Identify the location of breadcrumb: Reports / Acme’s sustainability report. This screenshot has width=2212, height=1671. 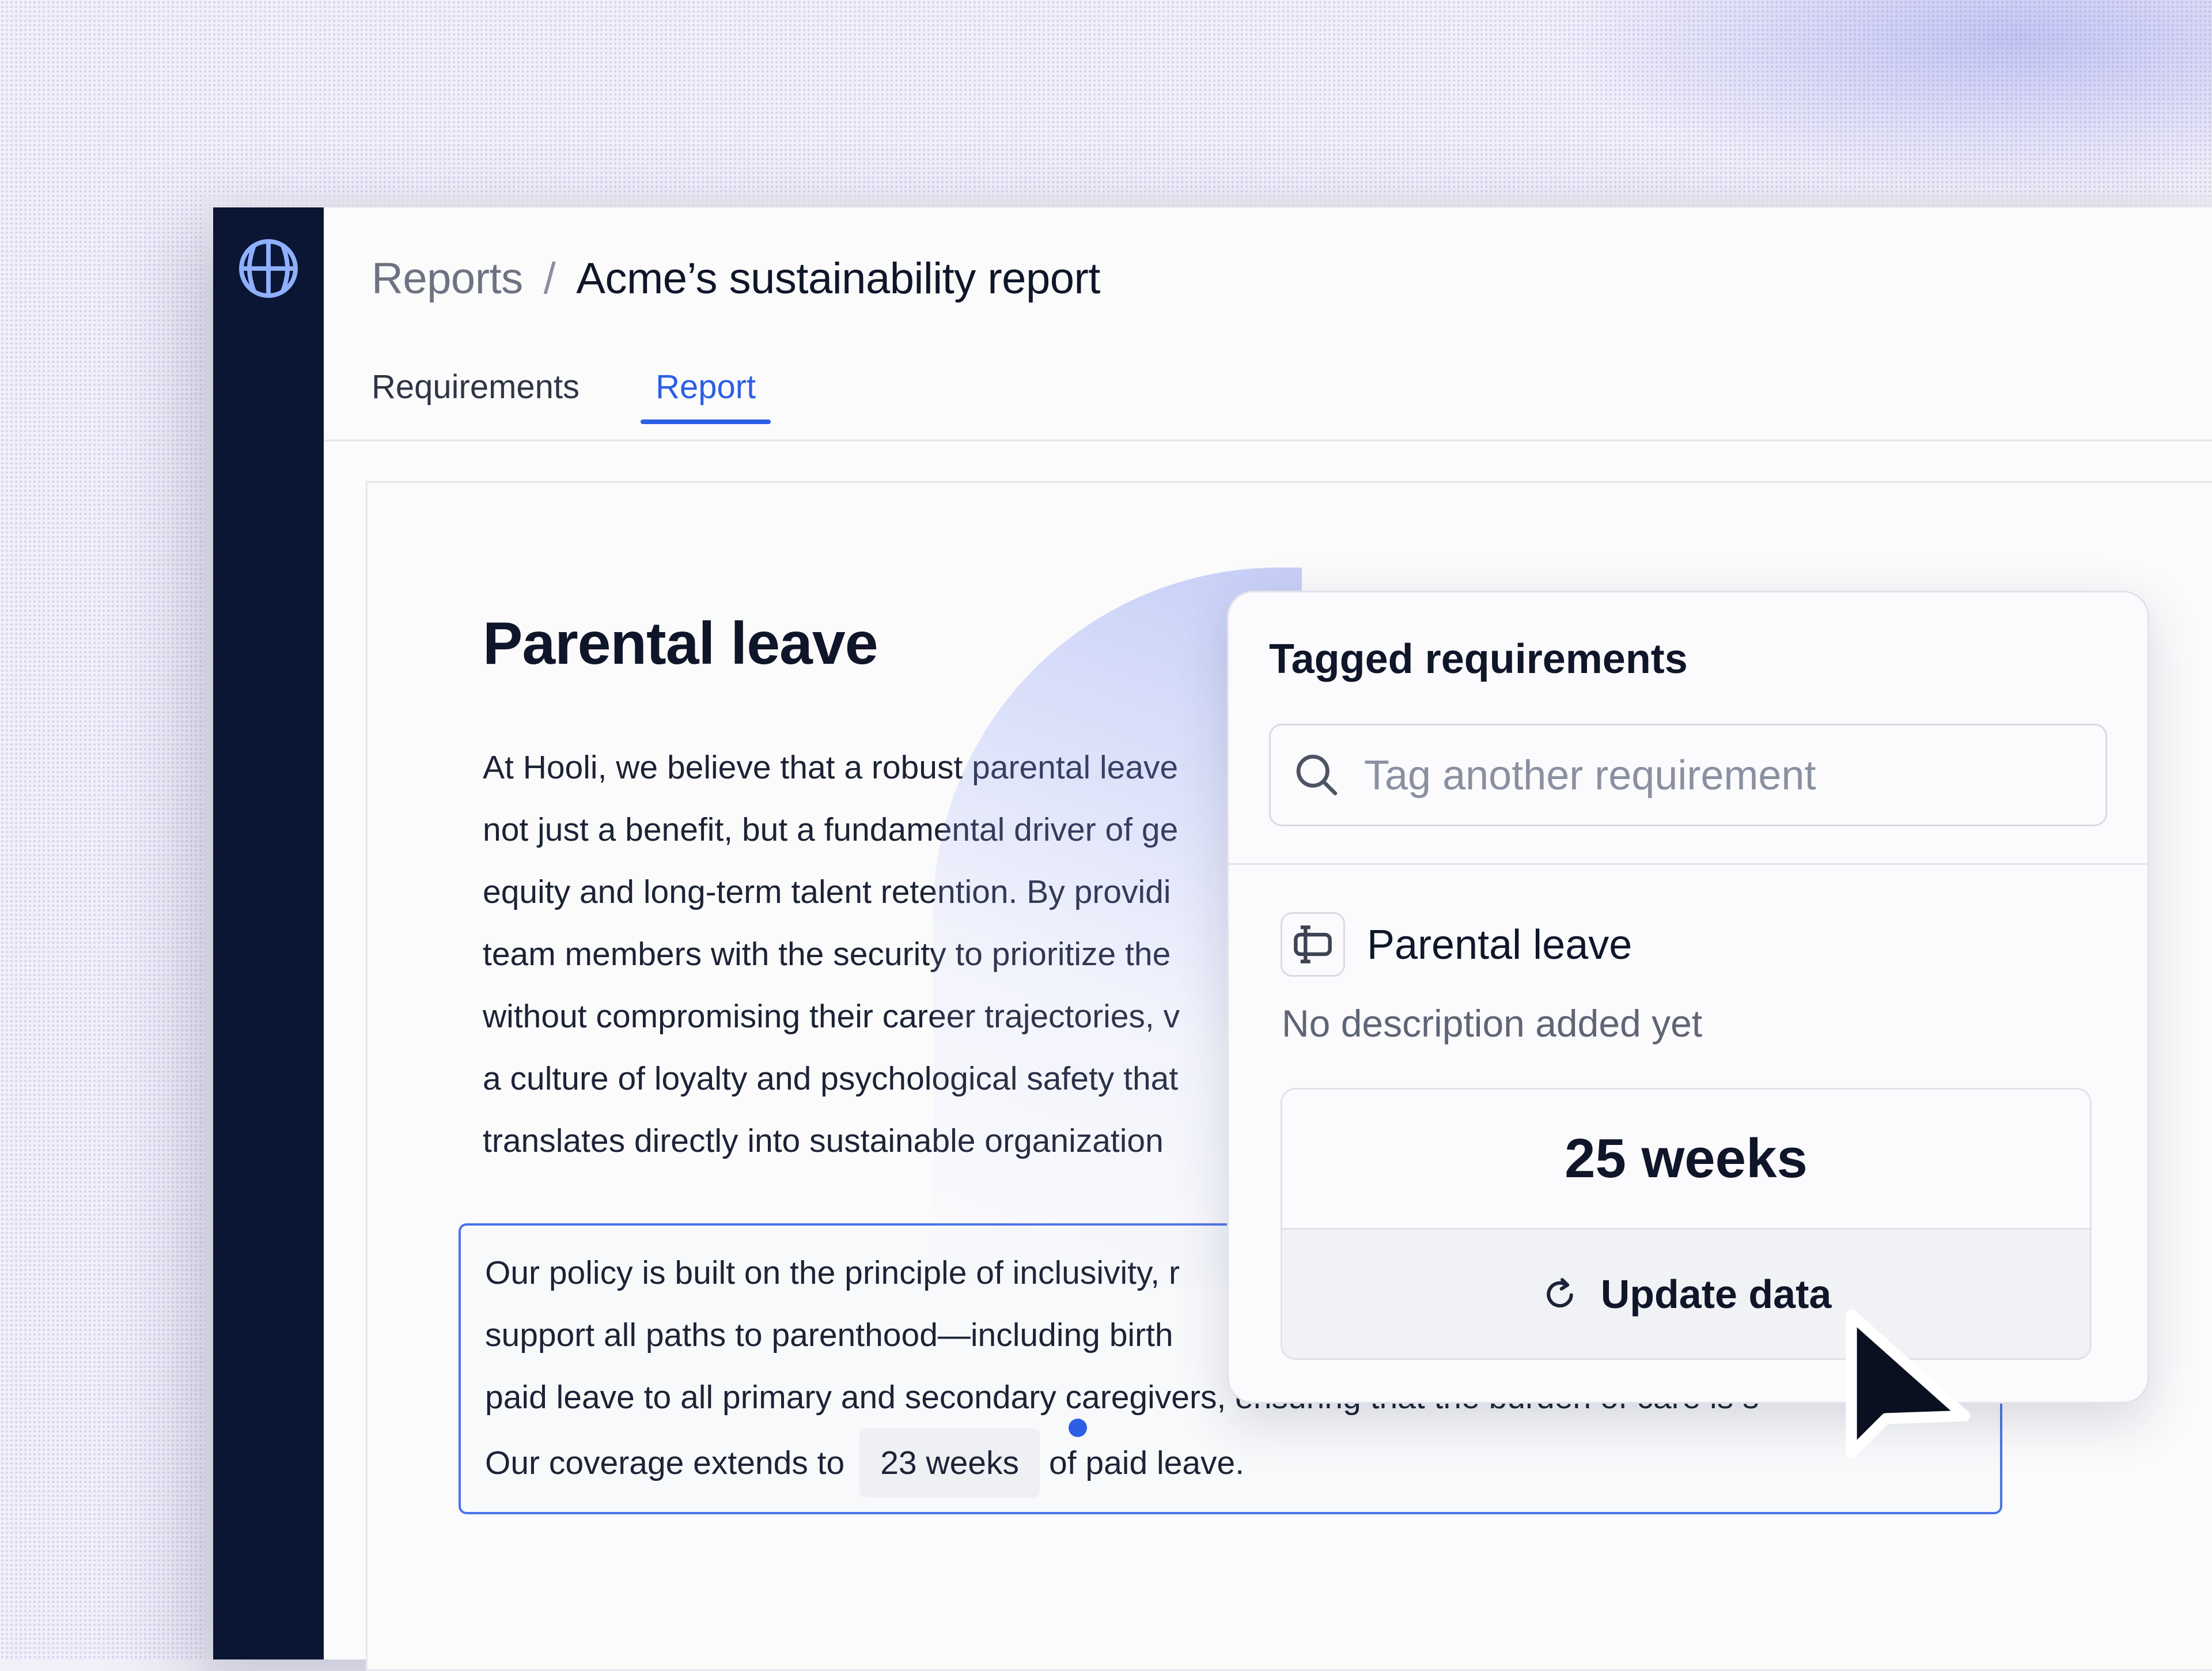
(736, 279).